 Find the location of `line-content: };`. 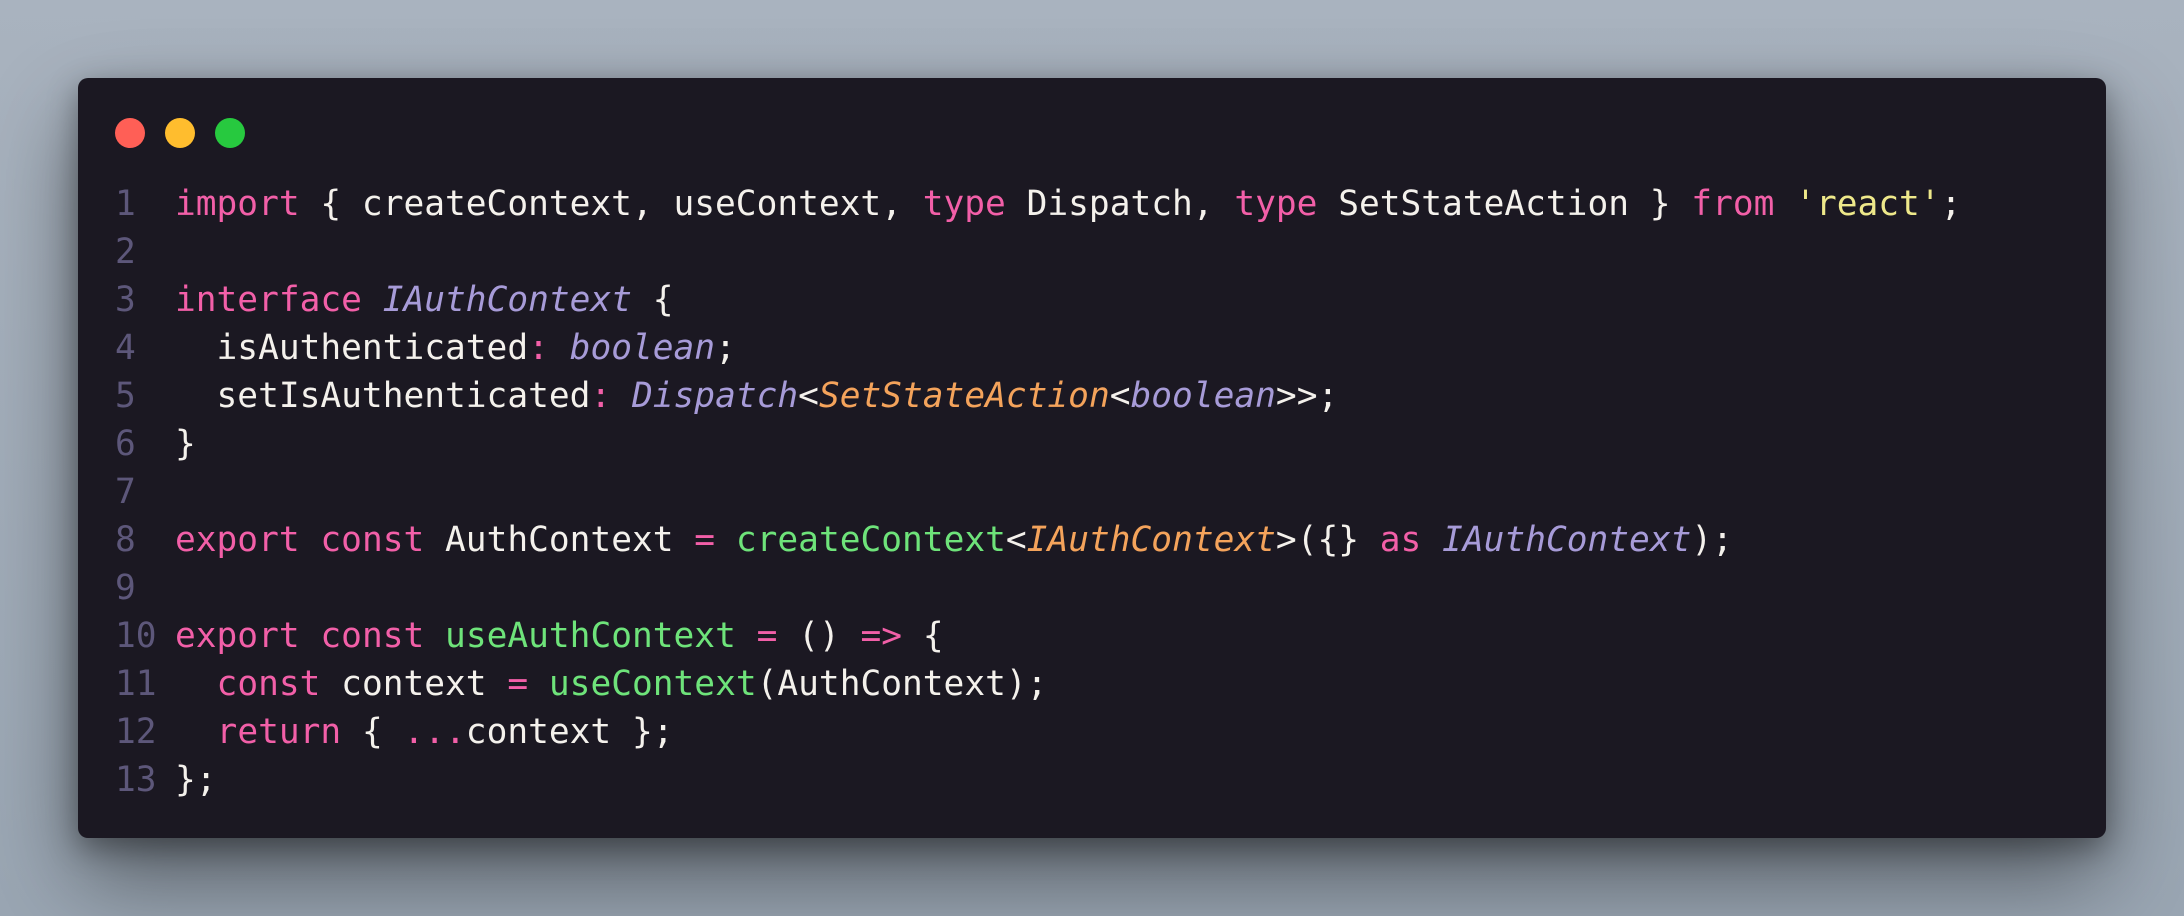

line-content: }; is located at coordinates (196, 780).